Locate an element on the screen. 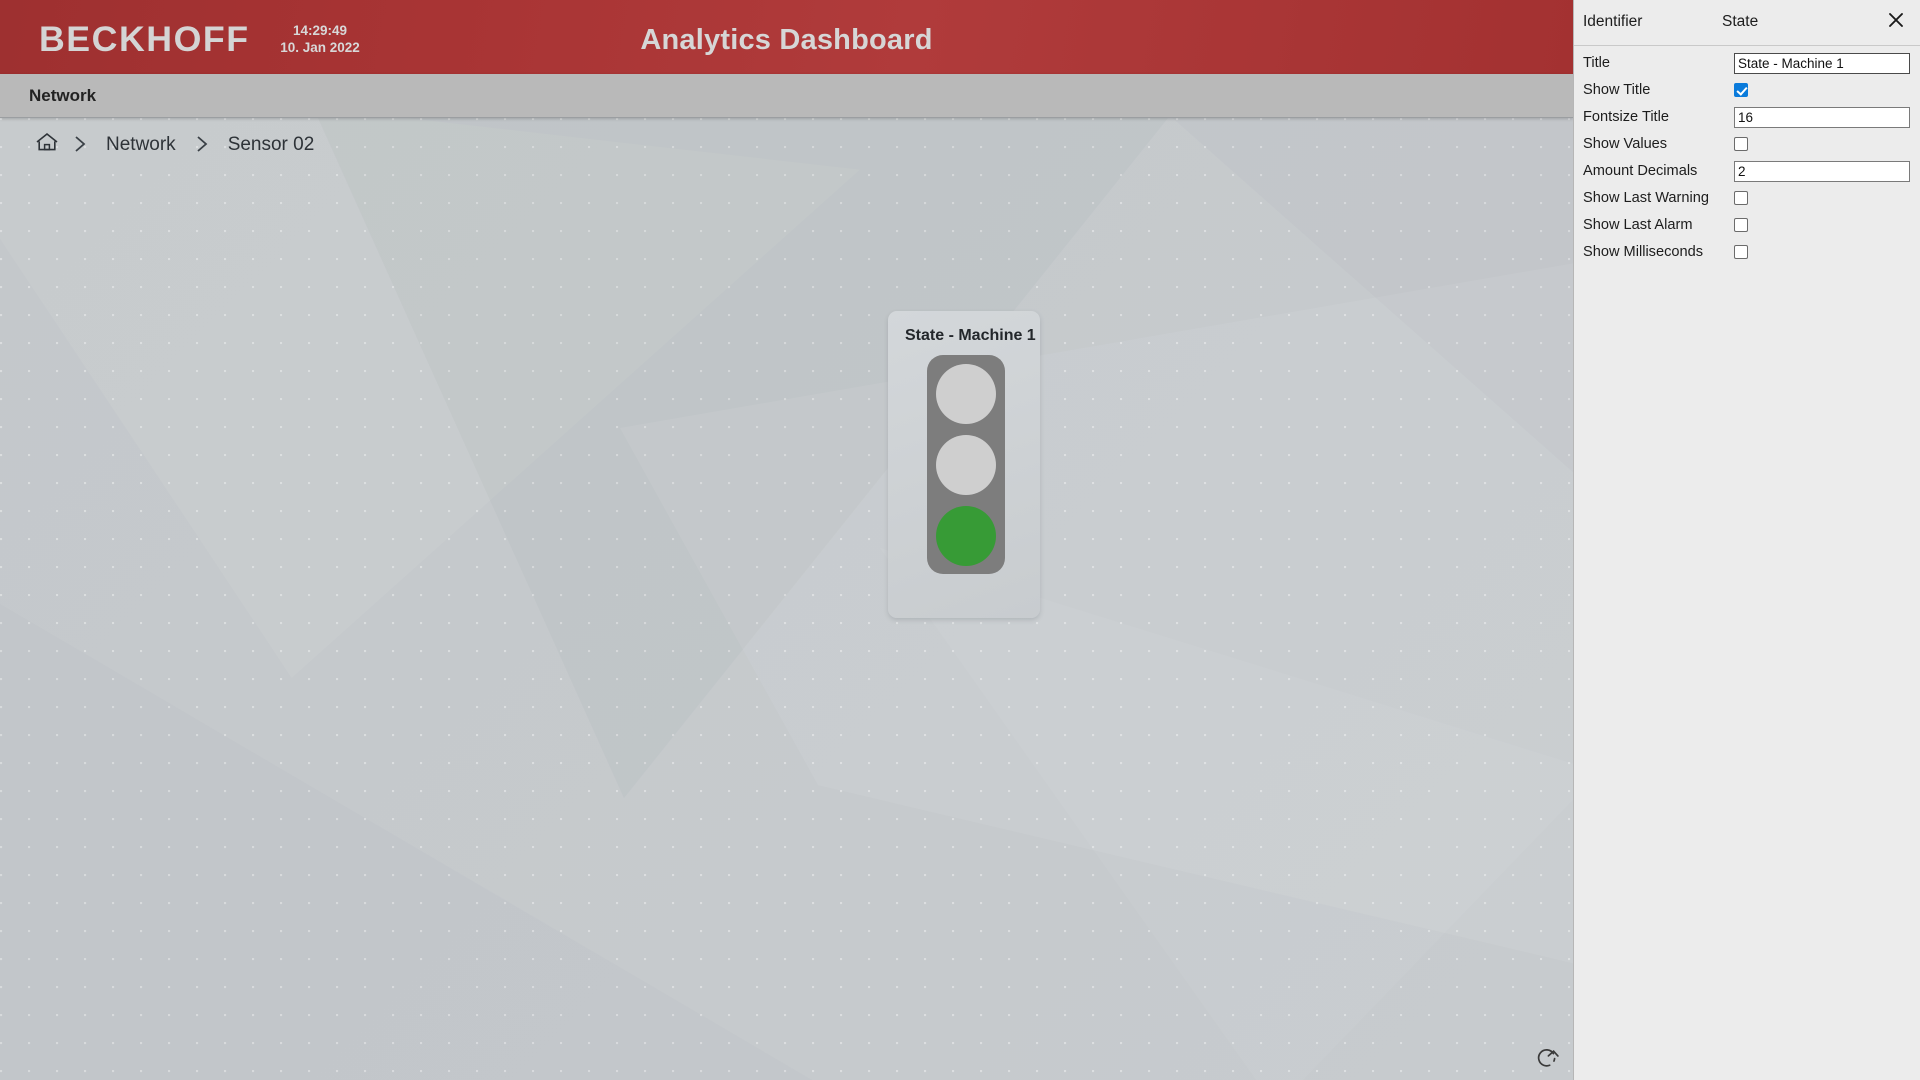 Image resolution: width=1920 pixels, height=1080 pixels. close-icon is located at coordinates (1896, 22).